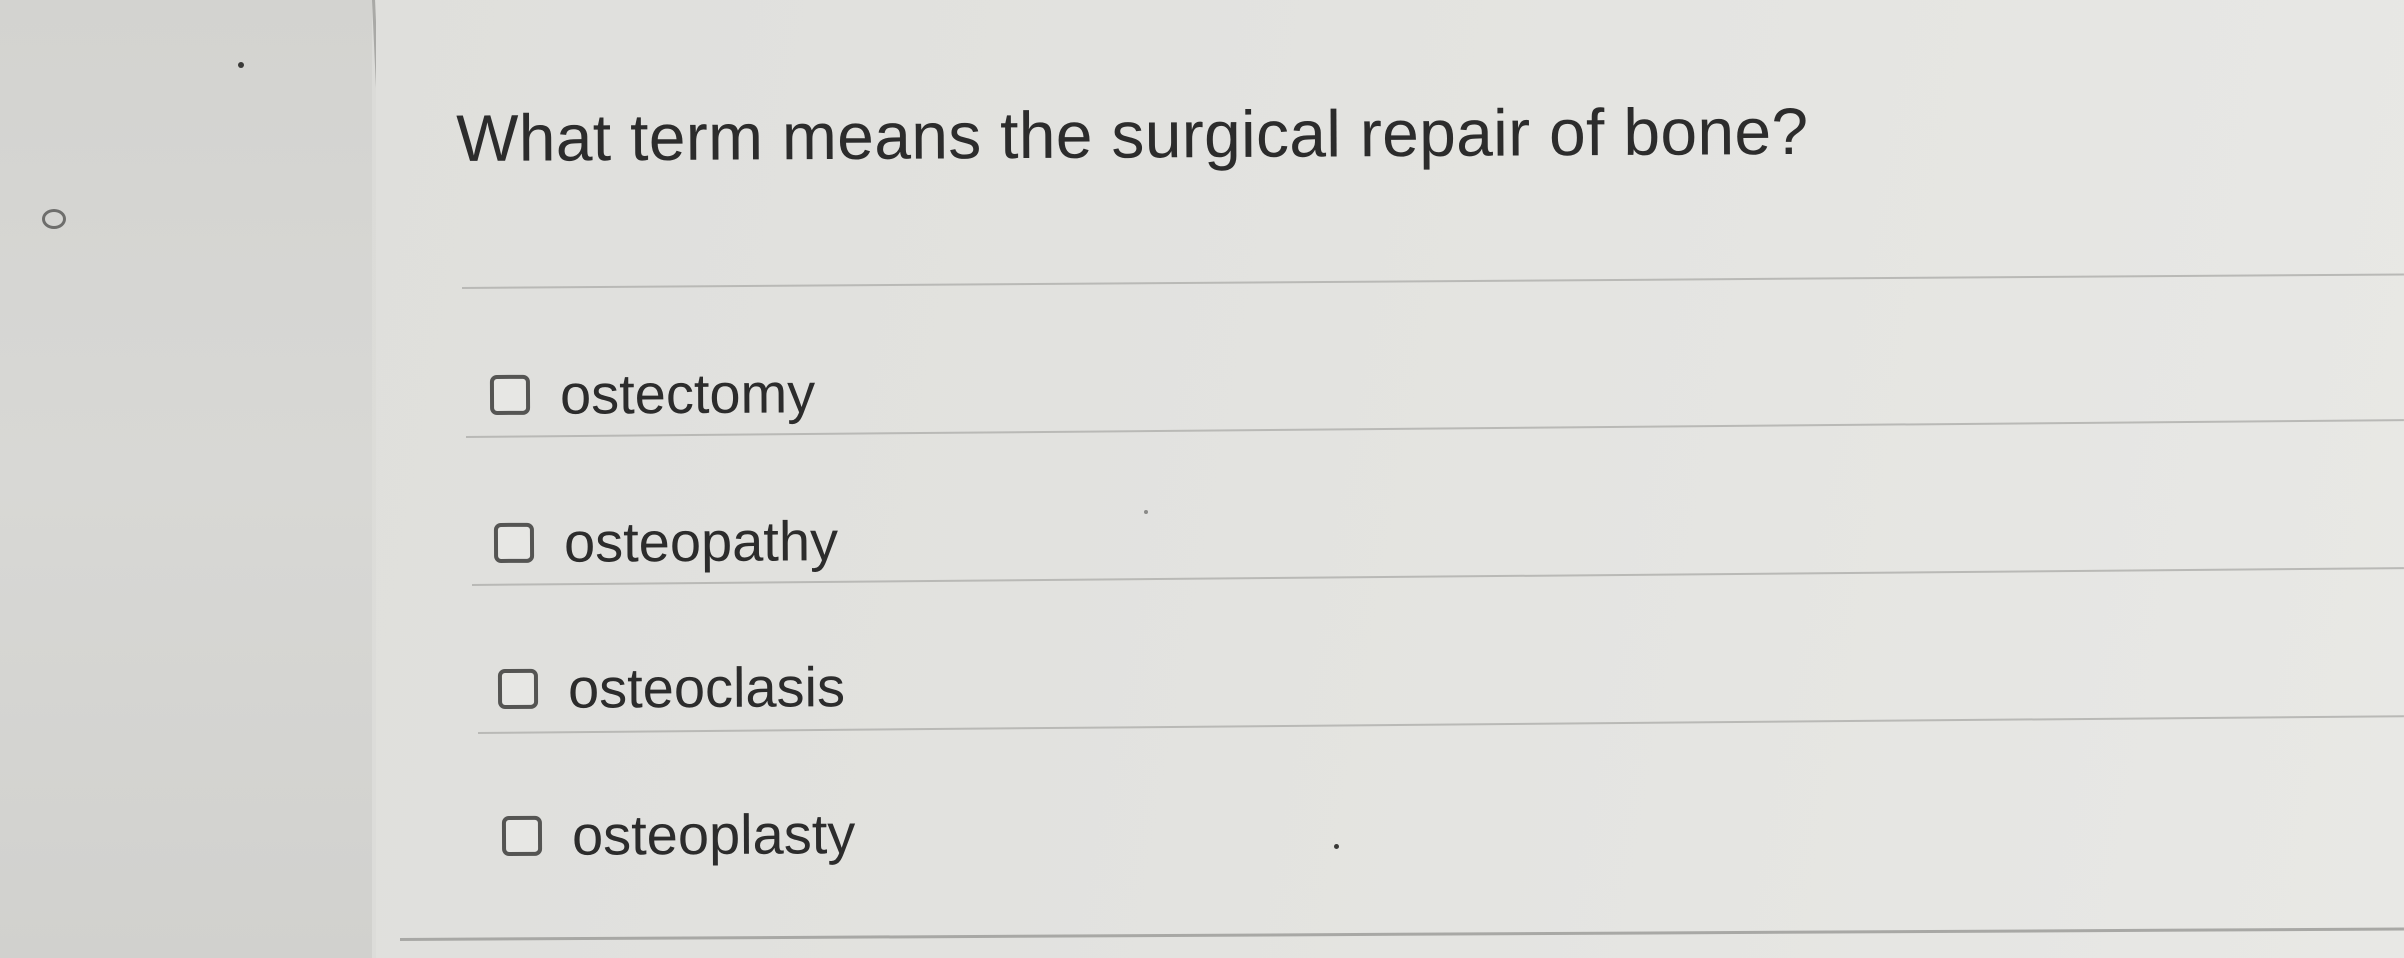  Describe the element at coordinates (54, 219) in the screenshot. I see `radio-button-icon` at that location.